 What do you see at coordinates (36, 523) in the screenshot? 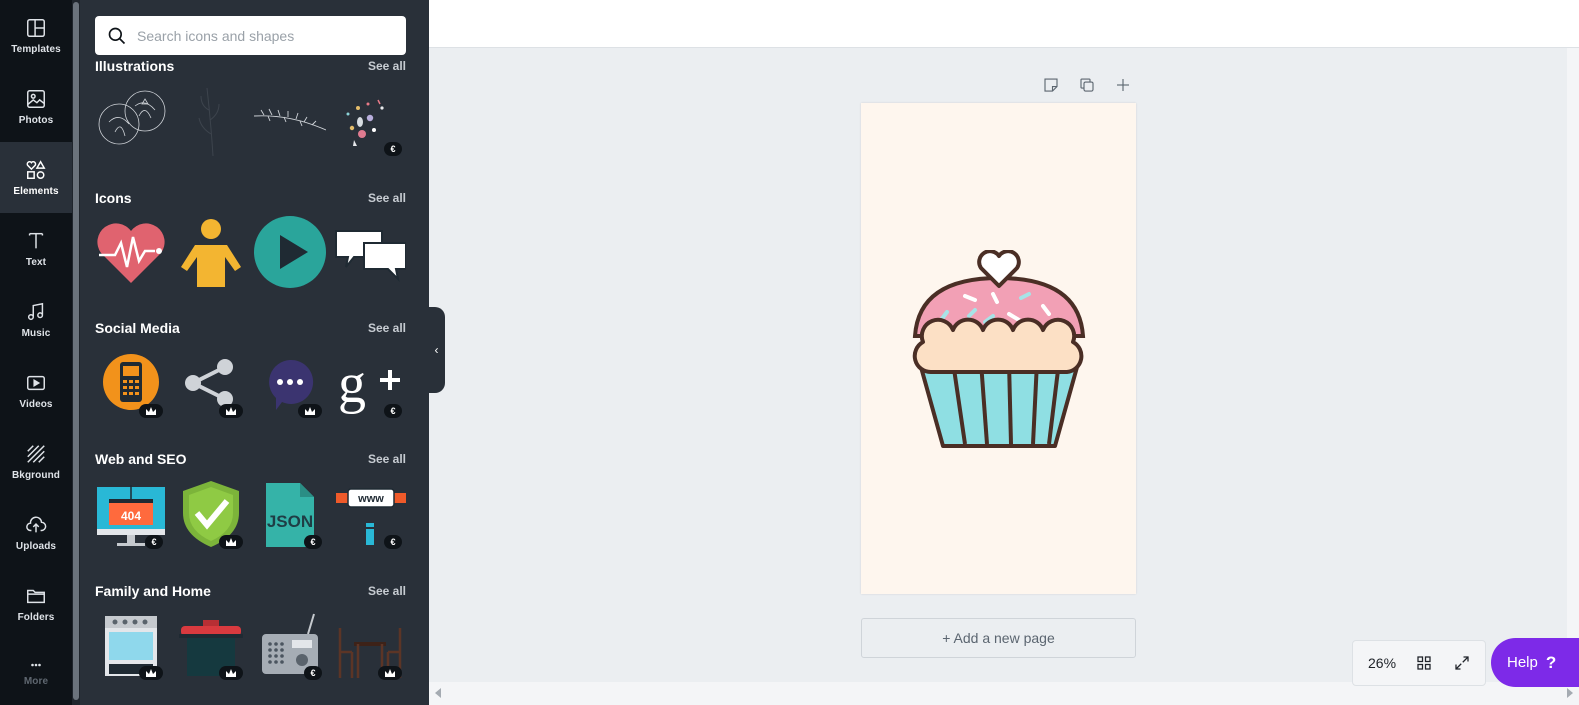
I see `uploads-icon` at bounding box center [36, 523].